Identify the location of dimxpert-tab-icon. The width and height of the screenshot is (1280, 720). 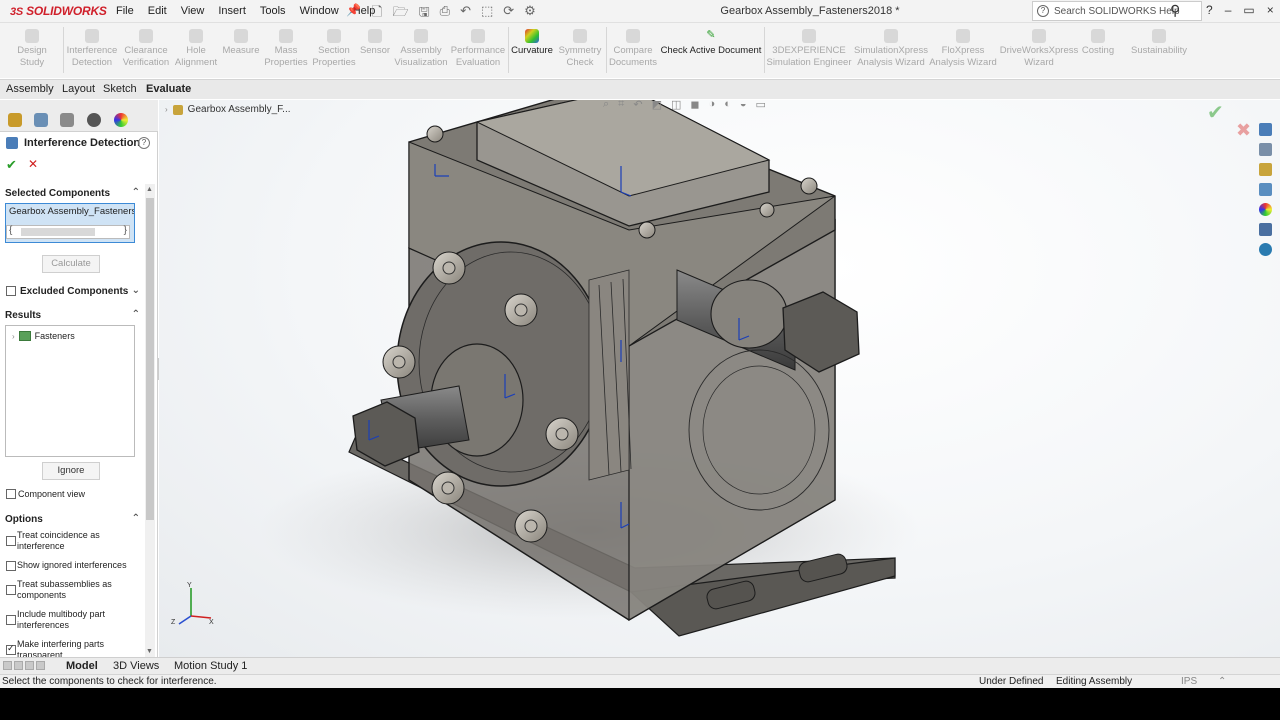
(94, 120).